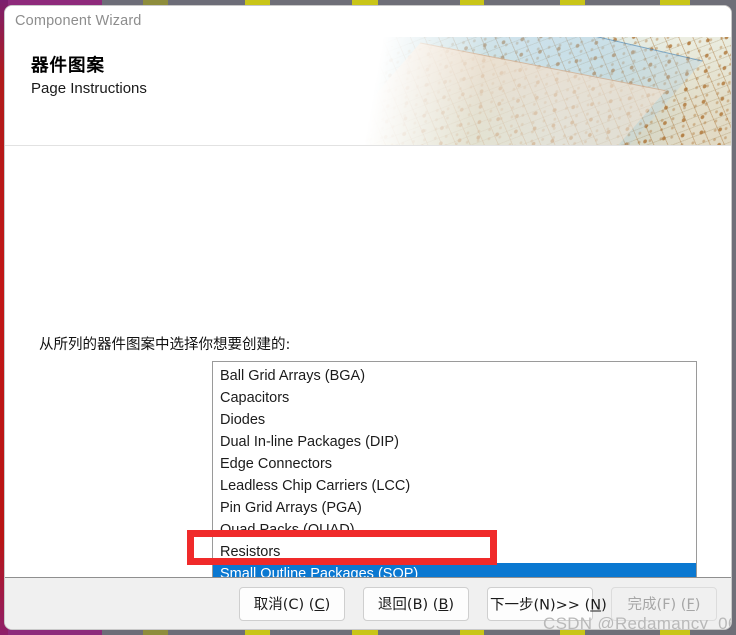  What do you see at coordinates (78, 21) in the screenshot?
I see `window-title: Component Wizard` at bounding box center [78, 21].